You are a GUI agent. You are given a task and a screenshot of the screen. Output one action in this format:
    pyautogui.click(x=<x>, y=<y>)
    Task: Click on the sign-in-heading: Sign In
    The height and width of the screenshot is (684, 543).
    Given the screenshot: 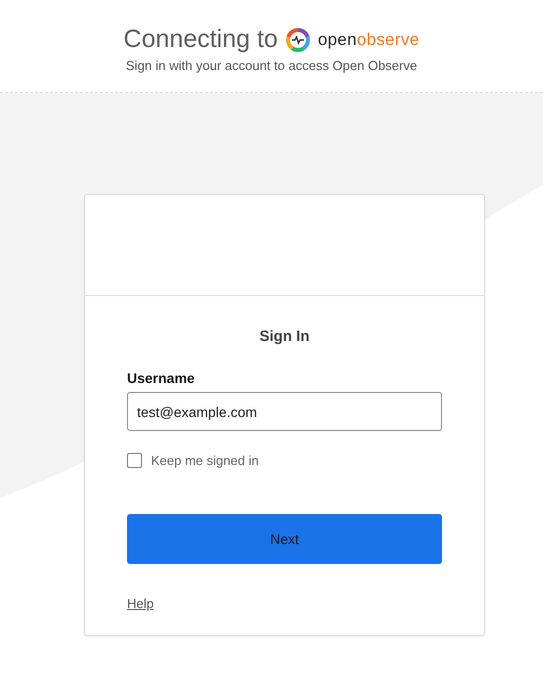 What is the action you would take?
    pyautogui.click(x=285, y=336)
    